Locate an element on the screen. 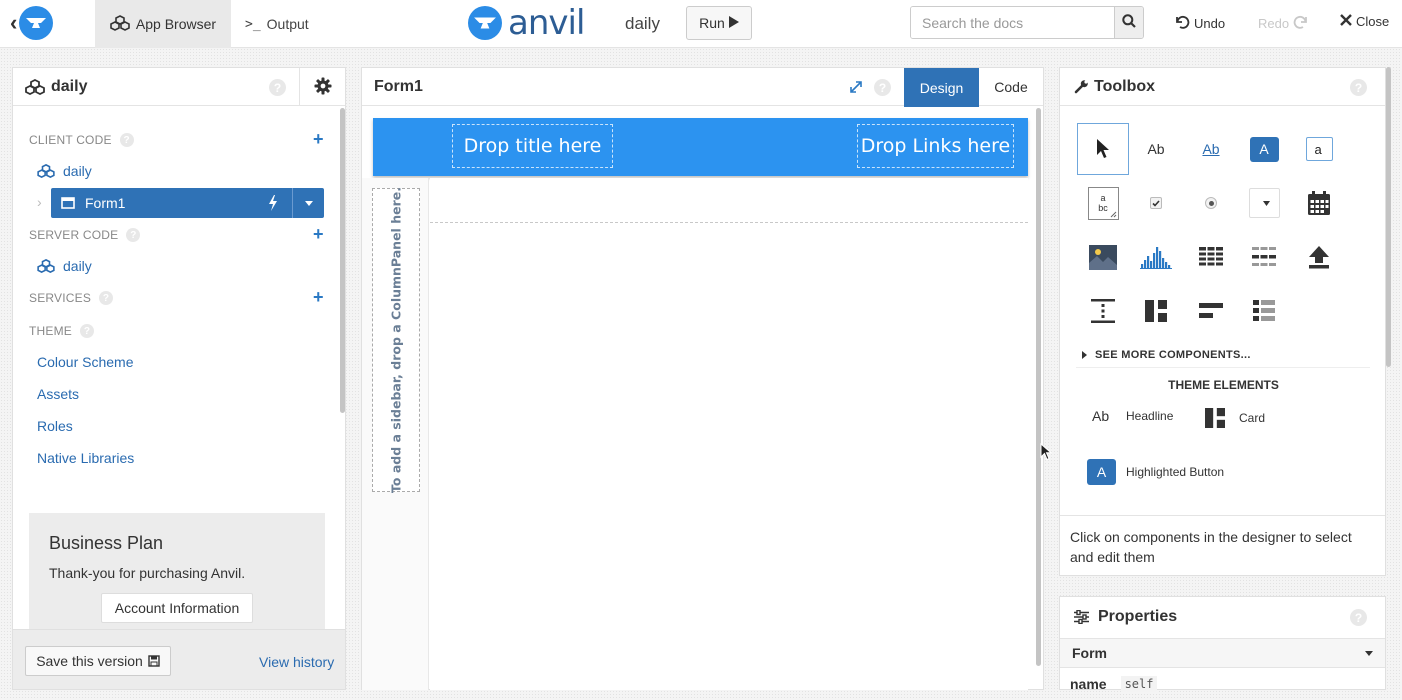  account-information-button: Account Information is located at coordinates (177, 608).